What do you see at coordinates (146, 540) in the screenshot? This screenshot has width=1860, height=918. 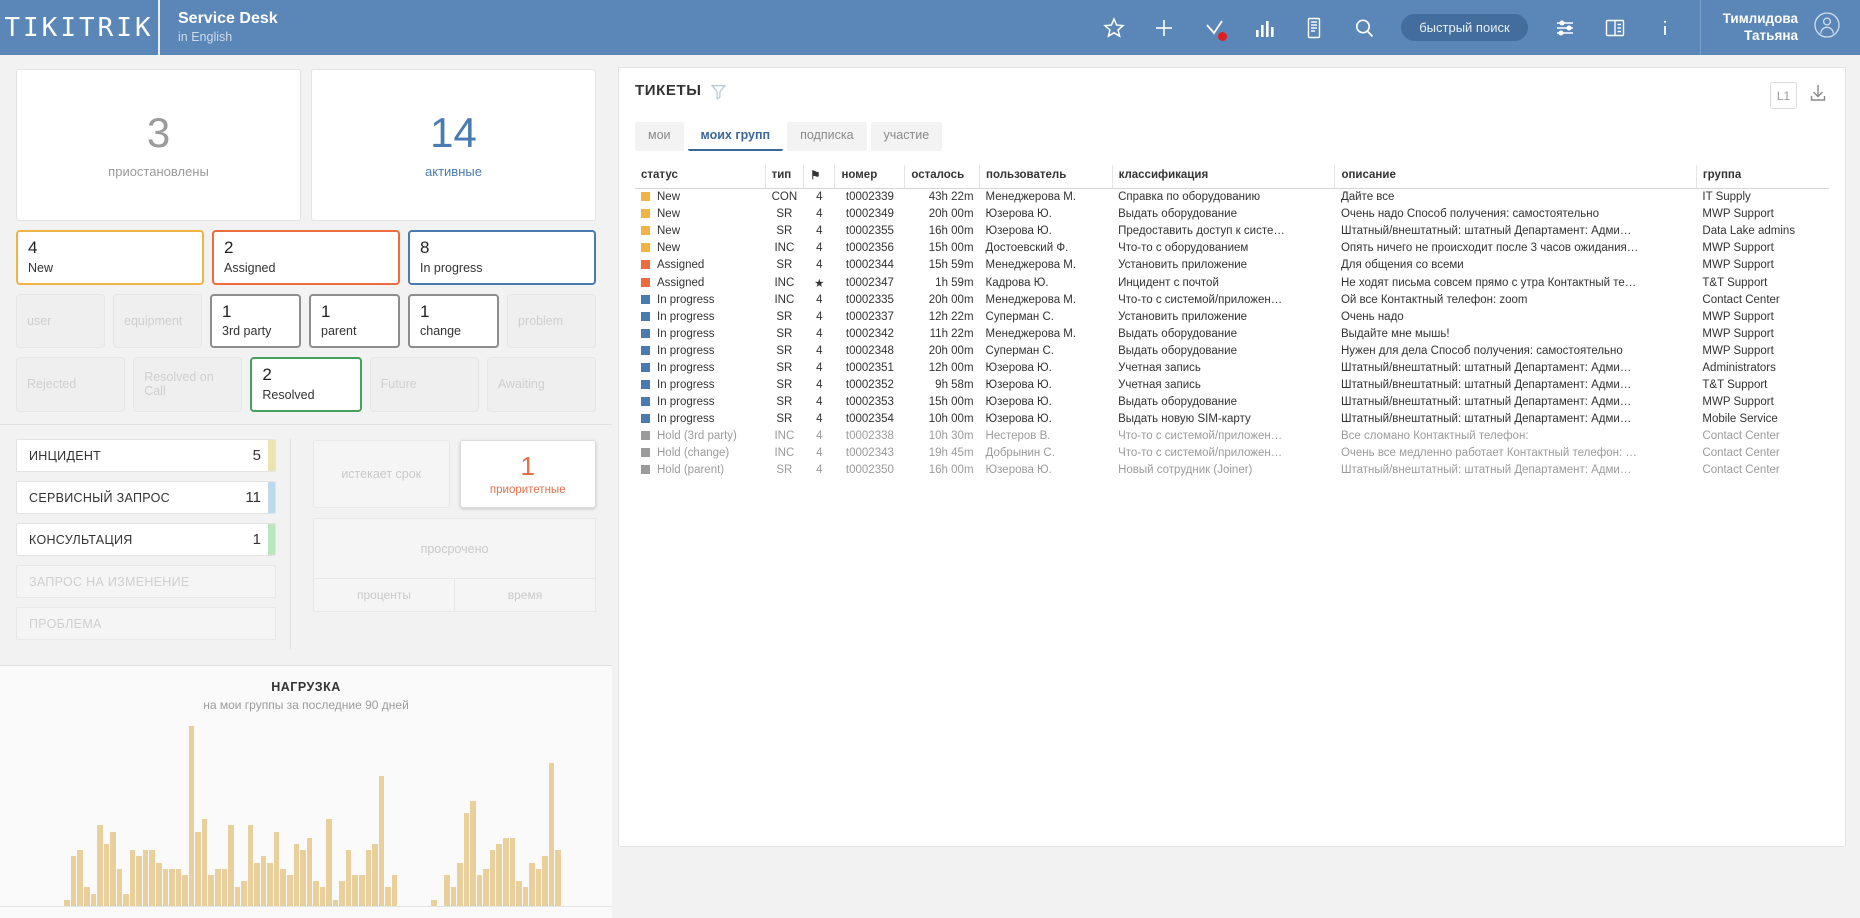 I see `category-item: КОНСУЛЬТАЦИЯ 1` at bounding box center [146, 540].